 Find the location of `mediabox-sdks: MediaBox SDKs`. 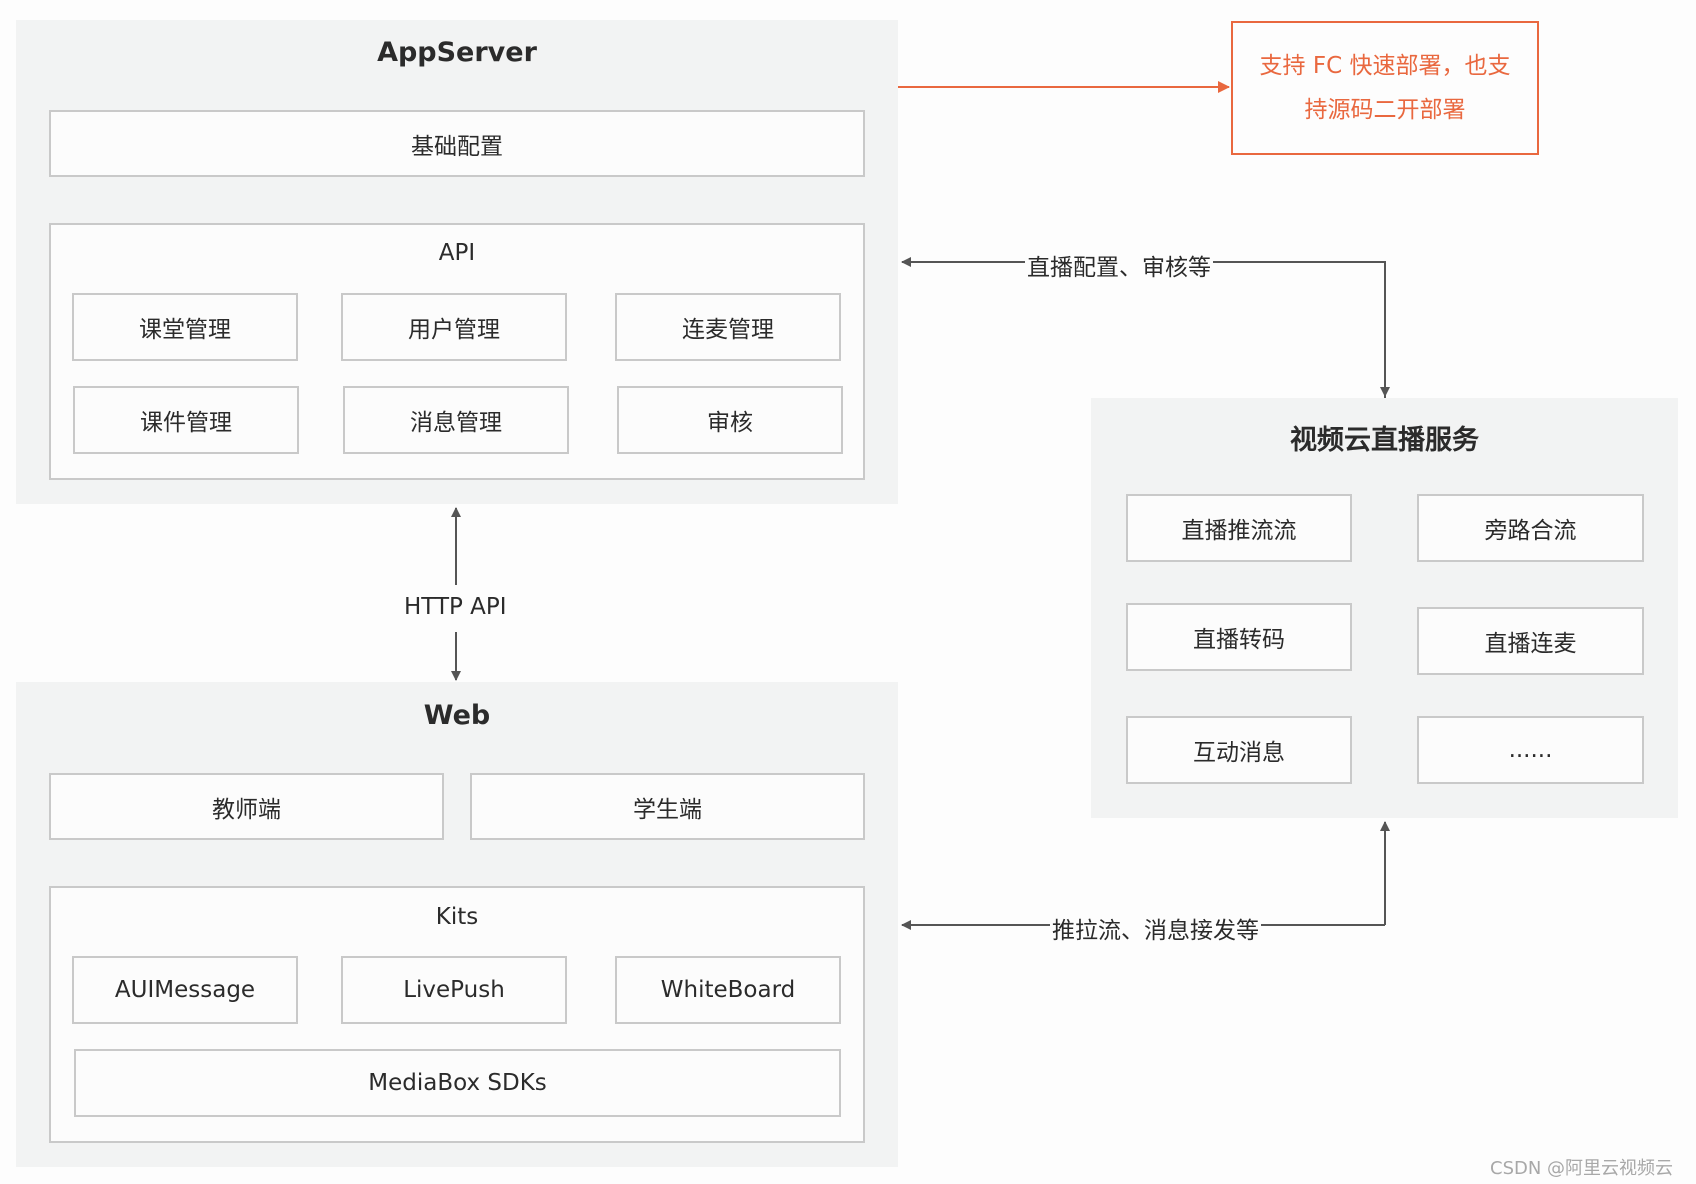

mediabox-sdks: MediaBox SDKs is located at coordinates (457, 1083).